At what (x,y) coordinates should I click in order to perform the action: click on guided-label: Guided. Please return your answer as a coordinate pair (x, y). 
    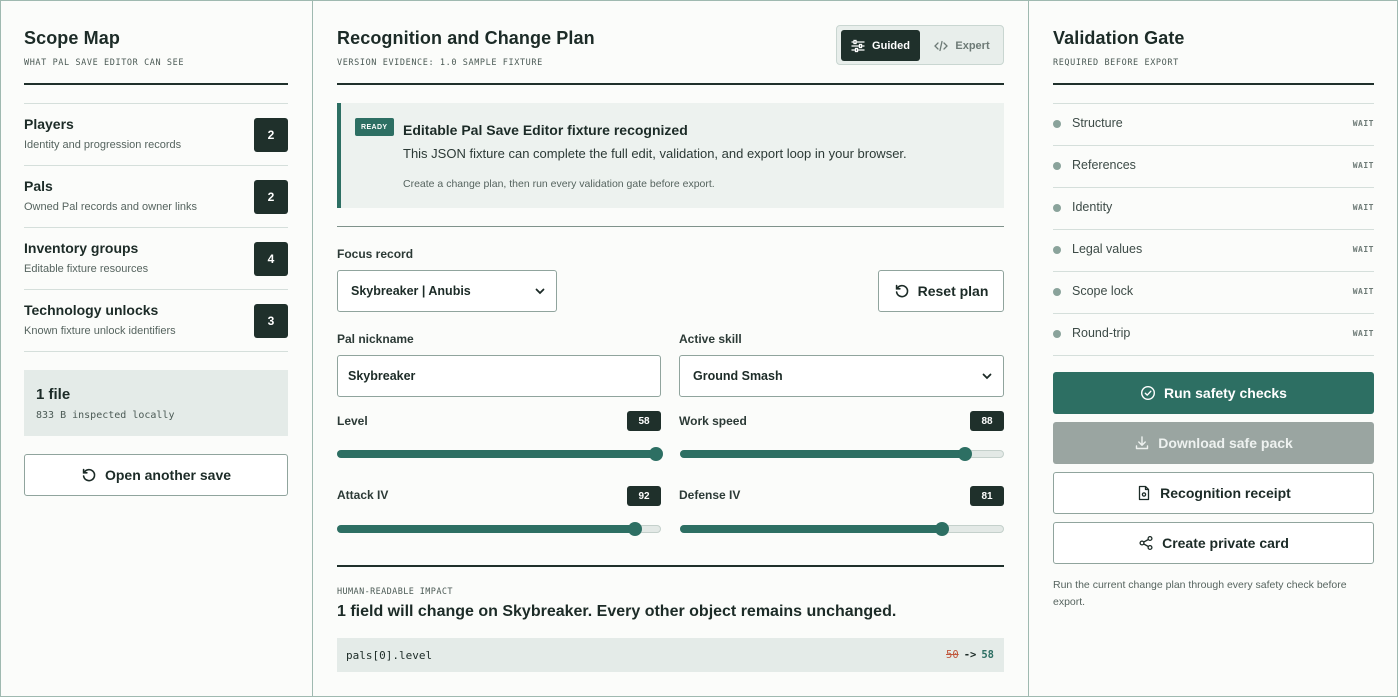
    Looking at the image, I should click on (891, 45).